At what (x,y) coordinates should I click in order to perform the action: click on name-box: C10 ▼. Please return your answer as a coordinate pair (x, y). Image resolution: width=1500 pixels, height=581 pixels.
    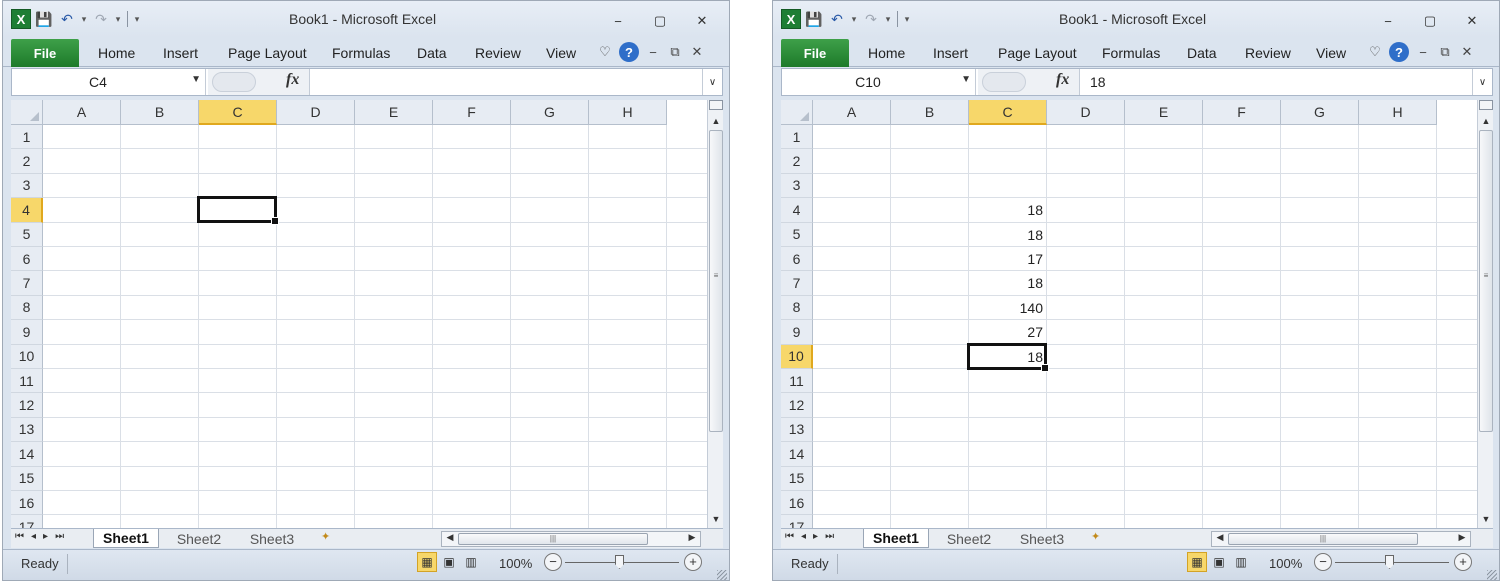
    Looking at the image, I should click on (879, 82).